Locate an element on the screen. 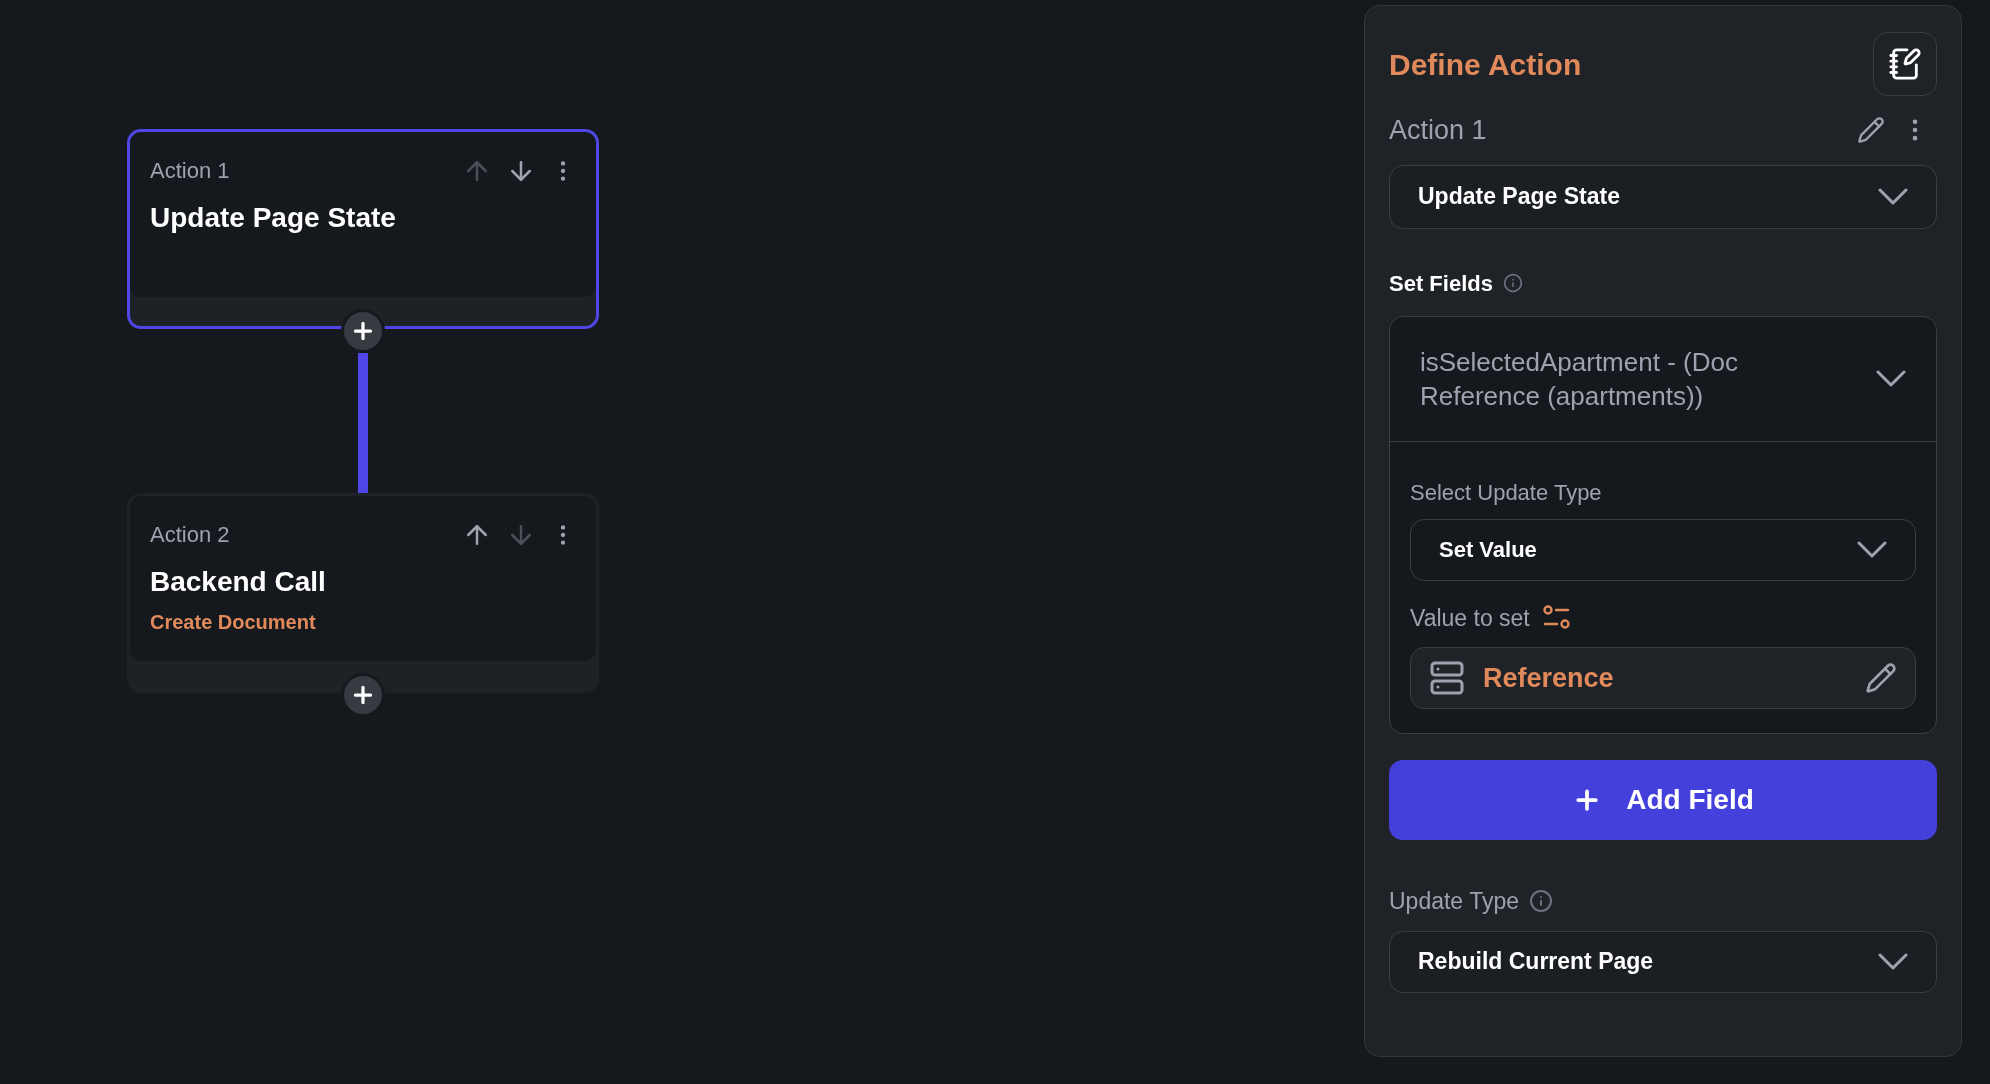 This screenshot has height=1084, width=1990. add-note-button is located at coordinates (1905, 64).